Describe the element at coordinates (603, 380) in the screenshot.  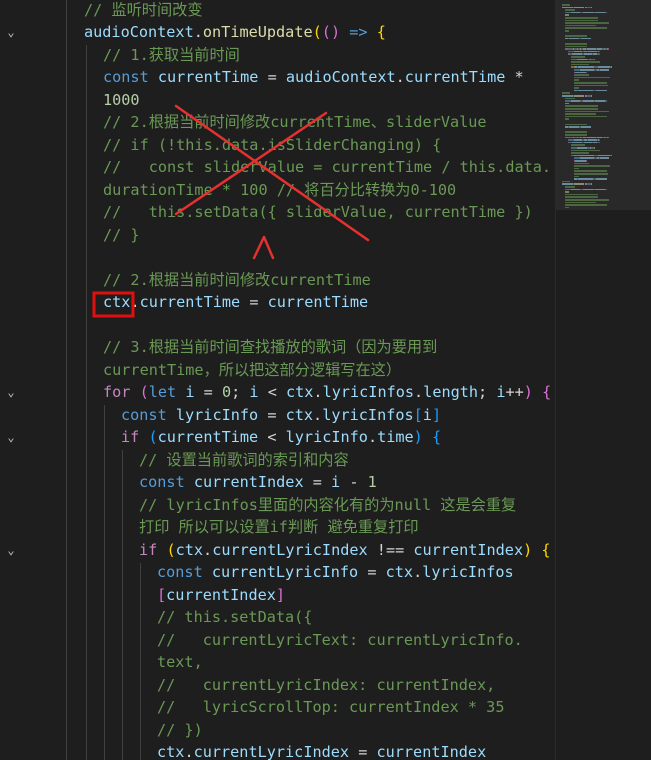
I see `minimap` at that location.